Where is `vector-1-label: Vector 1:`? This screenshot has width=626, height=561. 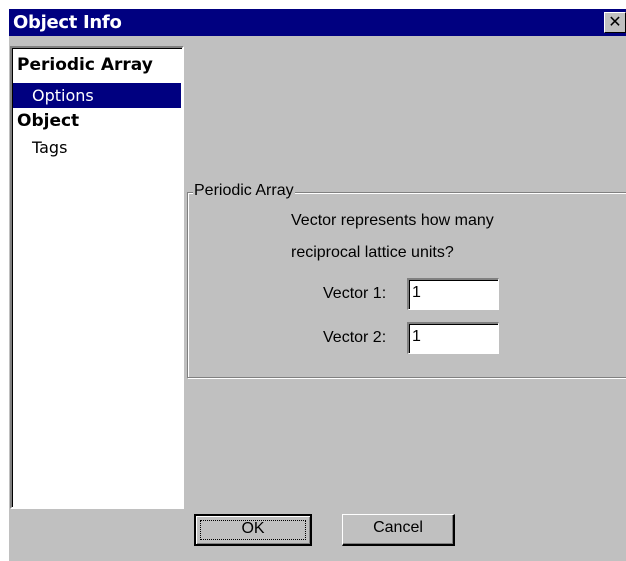
vector-1-label: Vector 1: is located at coordinates (355, 293).